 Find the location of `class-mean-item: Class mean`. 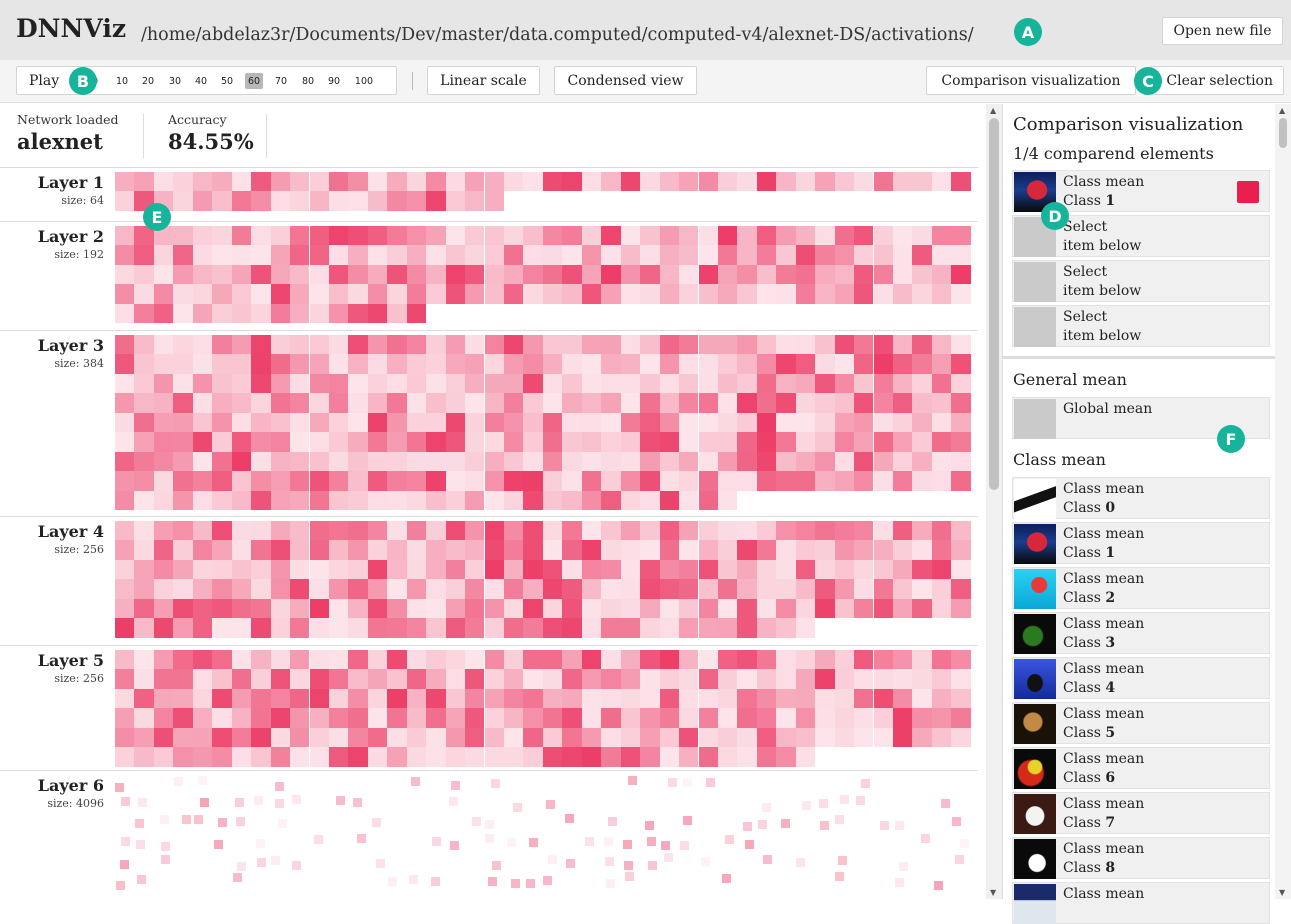

class-mean-item: Class mean is located at coordinates (1141, 903).